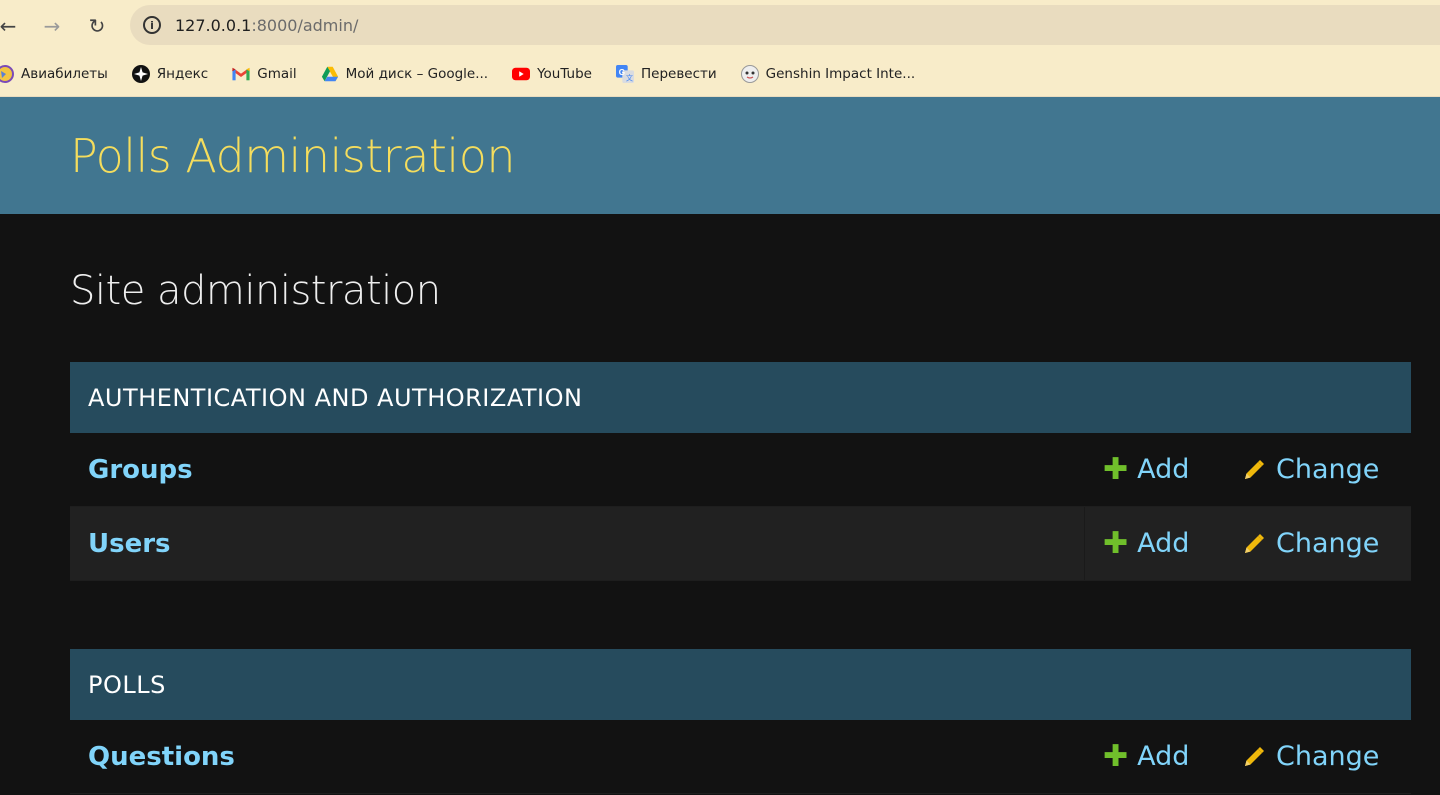 The width and height of the screenshot is (1440, 795). What do you see at coordinates (740, 397) in the screenshot?
I see `module-caption: AUTHENTICATION AND AUTHORIZATION` at bounding box center [740, 397].